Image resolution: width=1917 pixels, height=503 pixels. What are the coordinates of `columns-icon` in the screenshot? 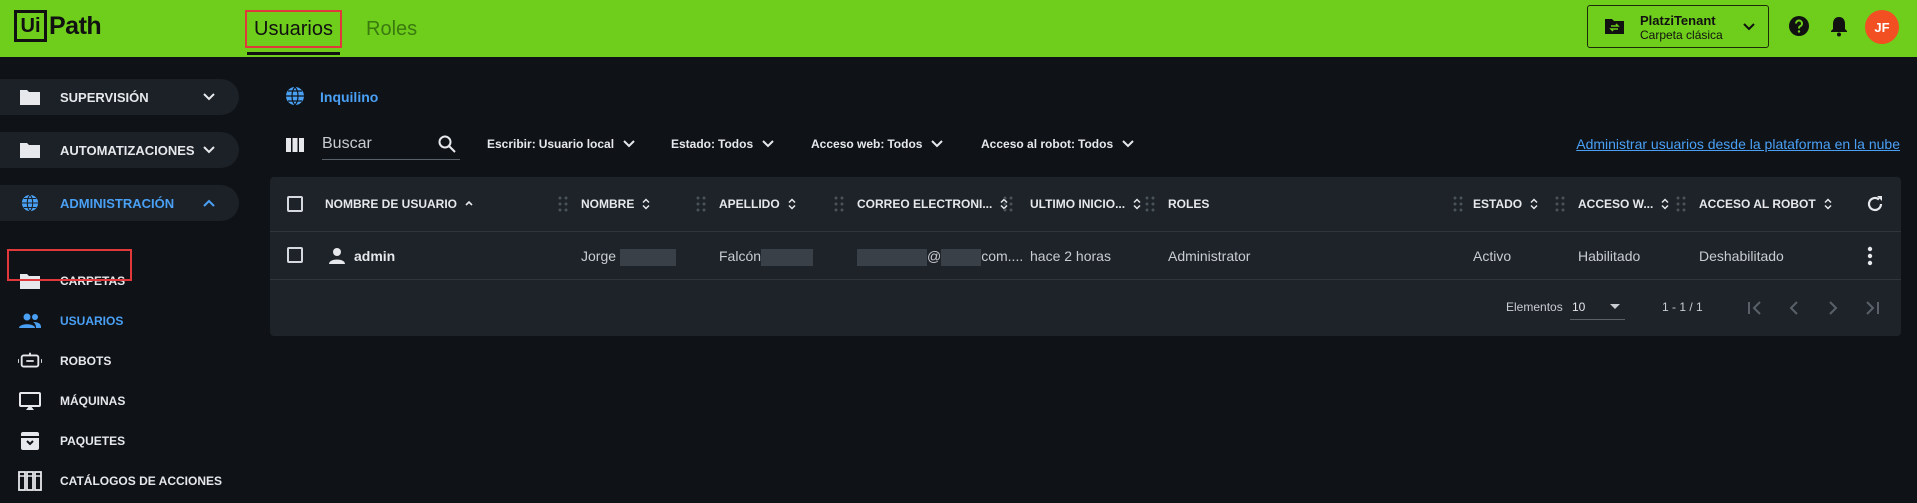 It's located at (295, 145).